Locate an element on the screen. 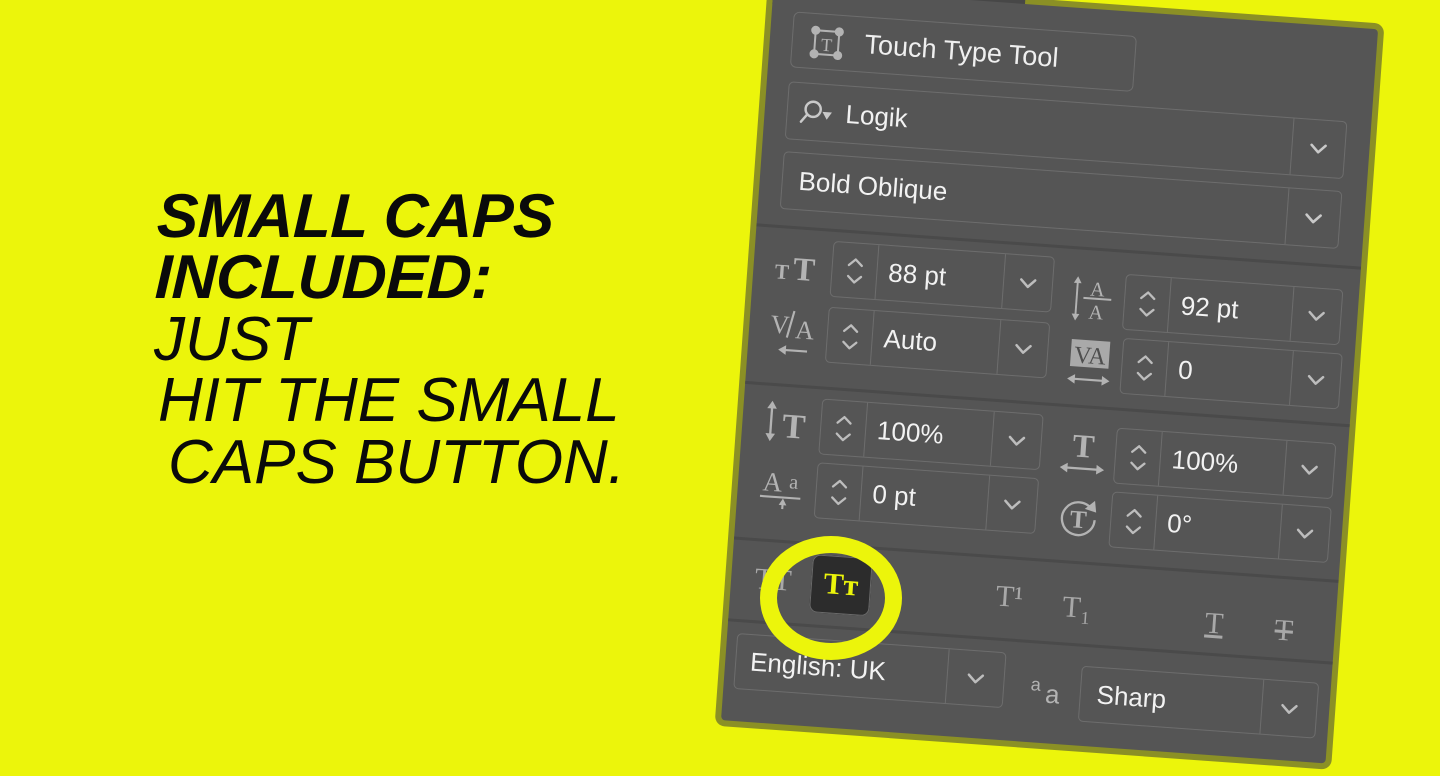 This screenshot has width=1440, height=776. subscript-button: T₁ is located at coordinates (1077, 608).